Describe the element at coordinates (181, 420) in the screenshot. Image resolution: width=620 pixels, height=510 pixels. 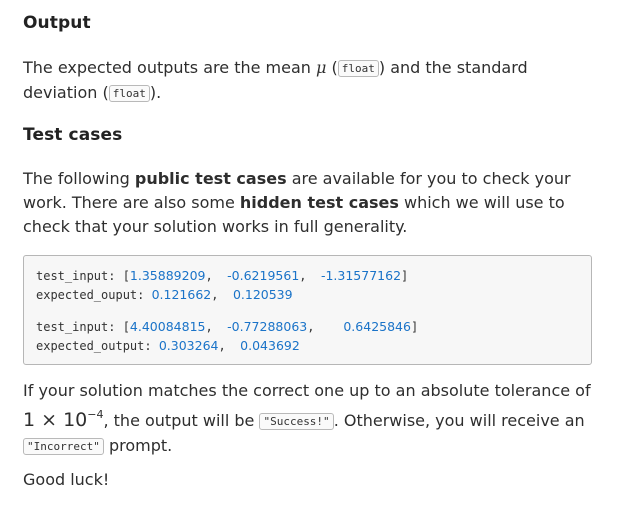
I see `tolerance-text: , the output will be` at that location.